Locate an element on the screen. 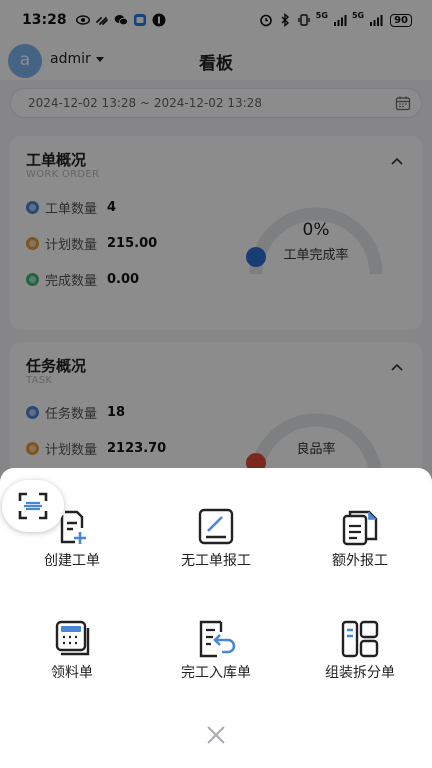 This screenshot has width=432, height=768. completion-warehouse-icon is located at coordinates (216, 639).